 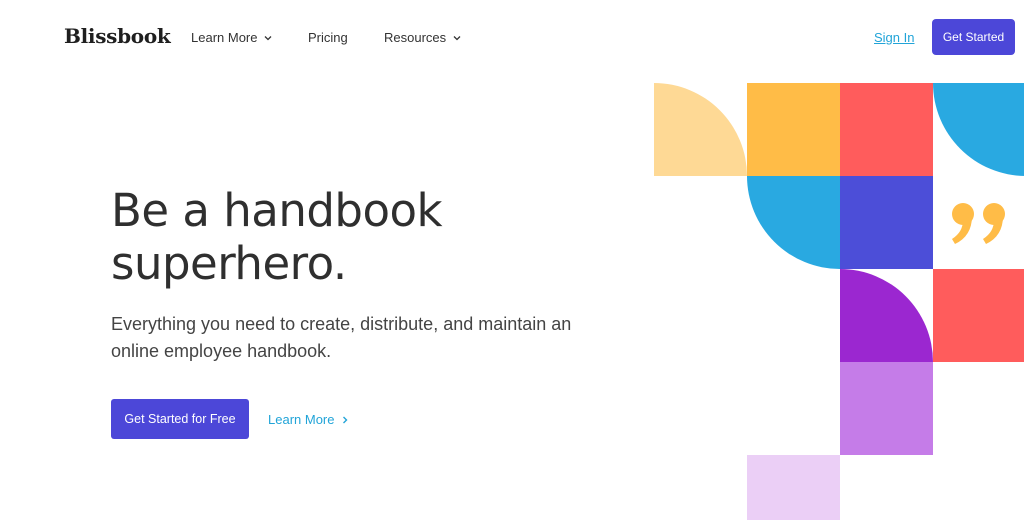 I want to click on square-coral-right, so click(x=978, y=315).